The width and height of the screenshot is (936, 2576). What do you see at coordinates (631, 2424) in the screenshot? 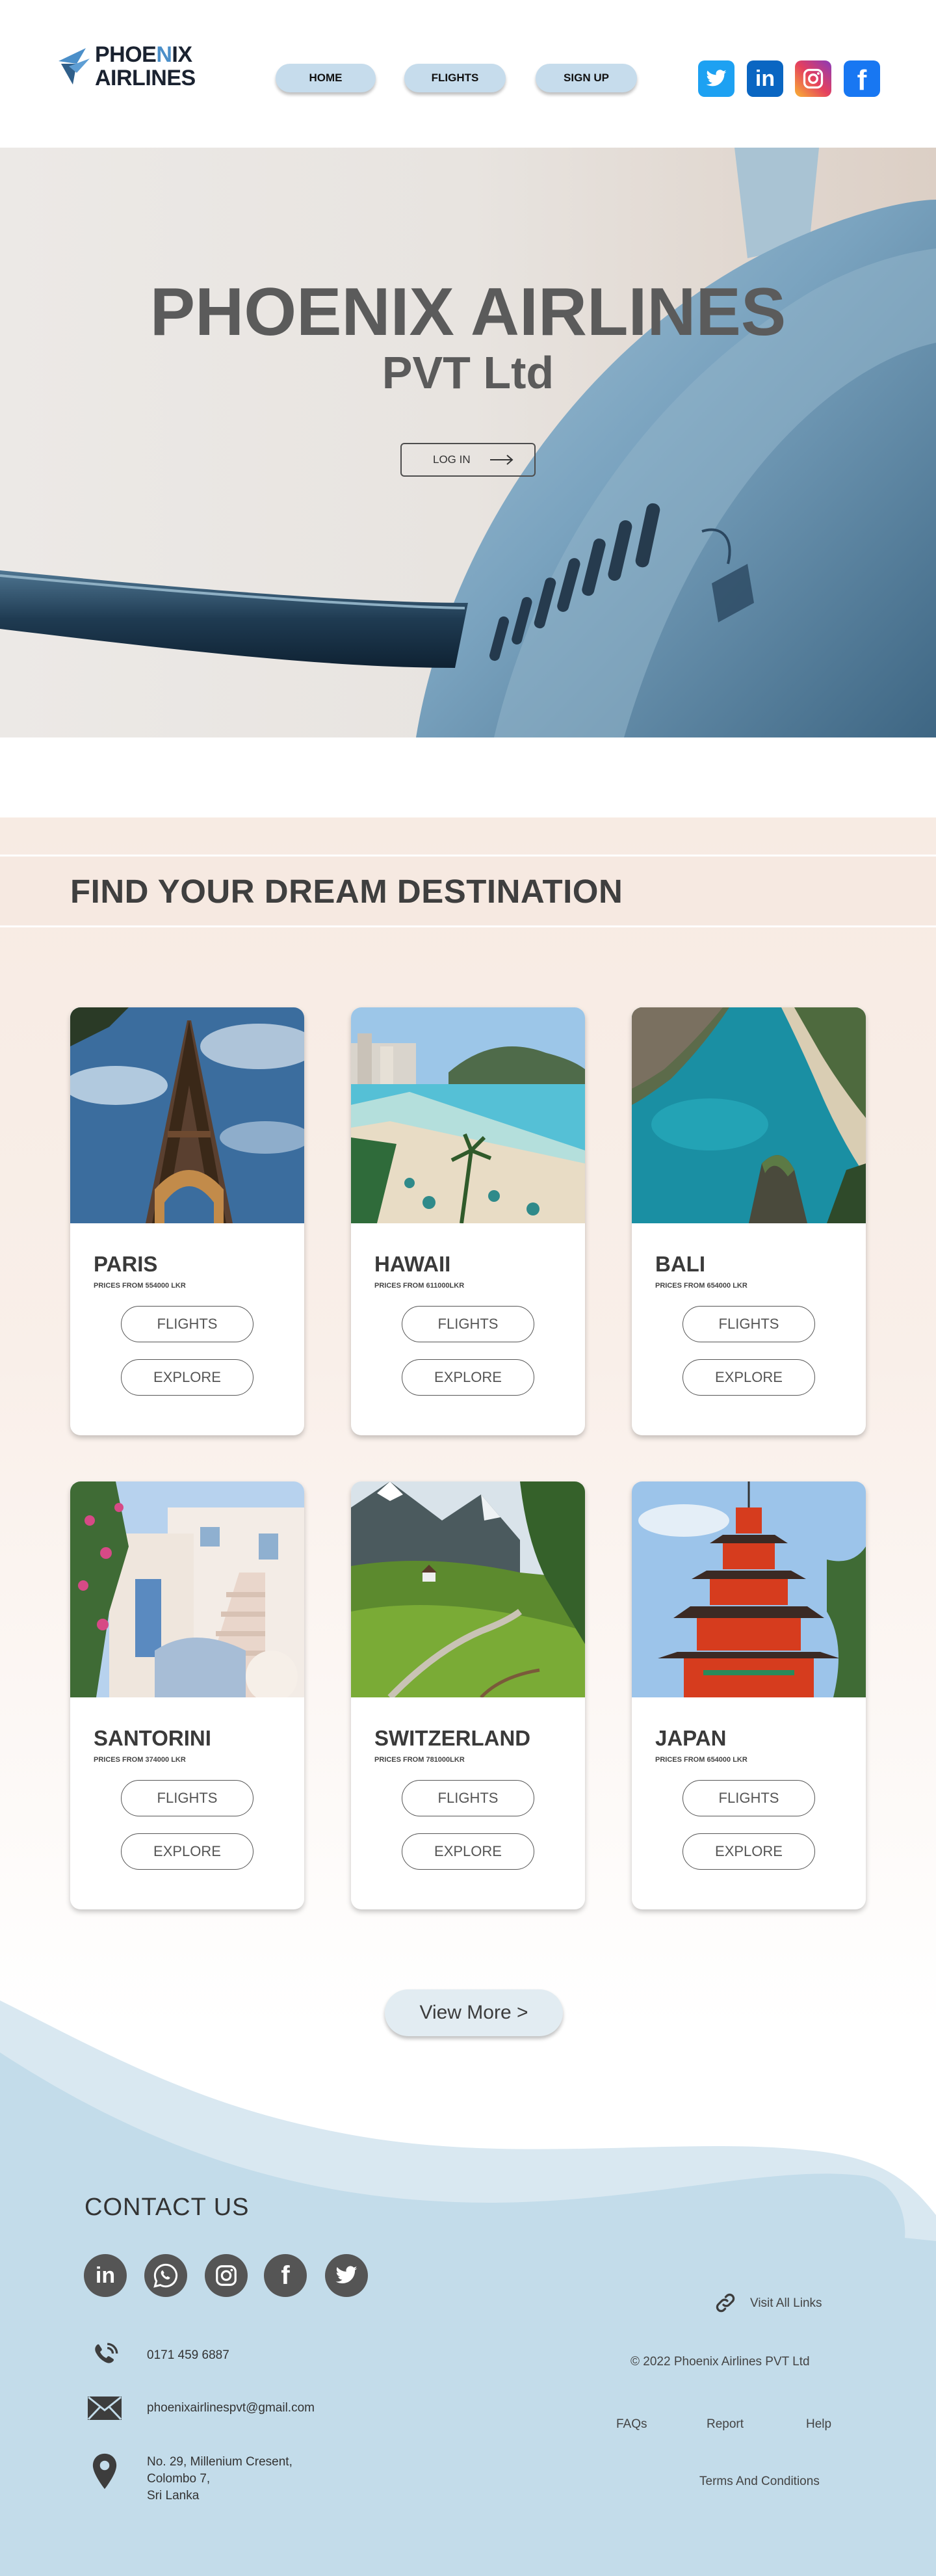
I see `footer-link-faqs: FAQs` at bounding box center [631, 2424].